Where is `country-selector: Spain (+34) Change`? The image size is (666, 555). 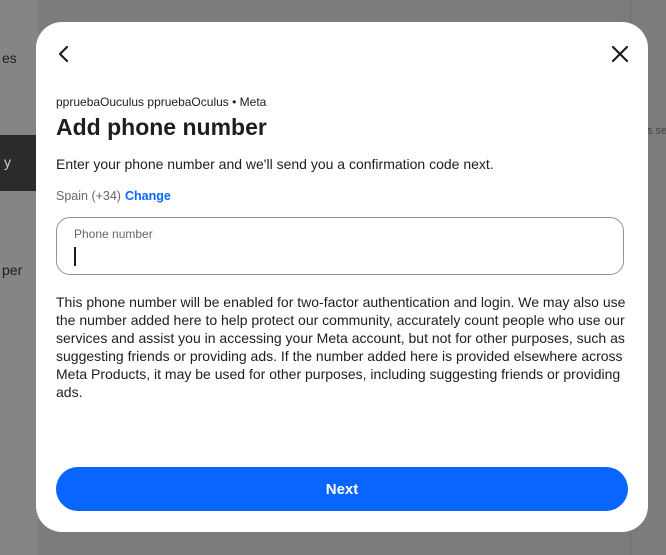 country-selector: Spain (+34) Change is located at coordinates (113, 196).